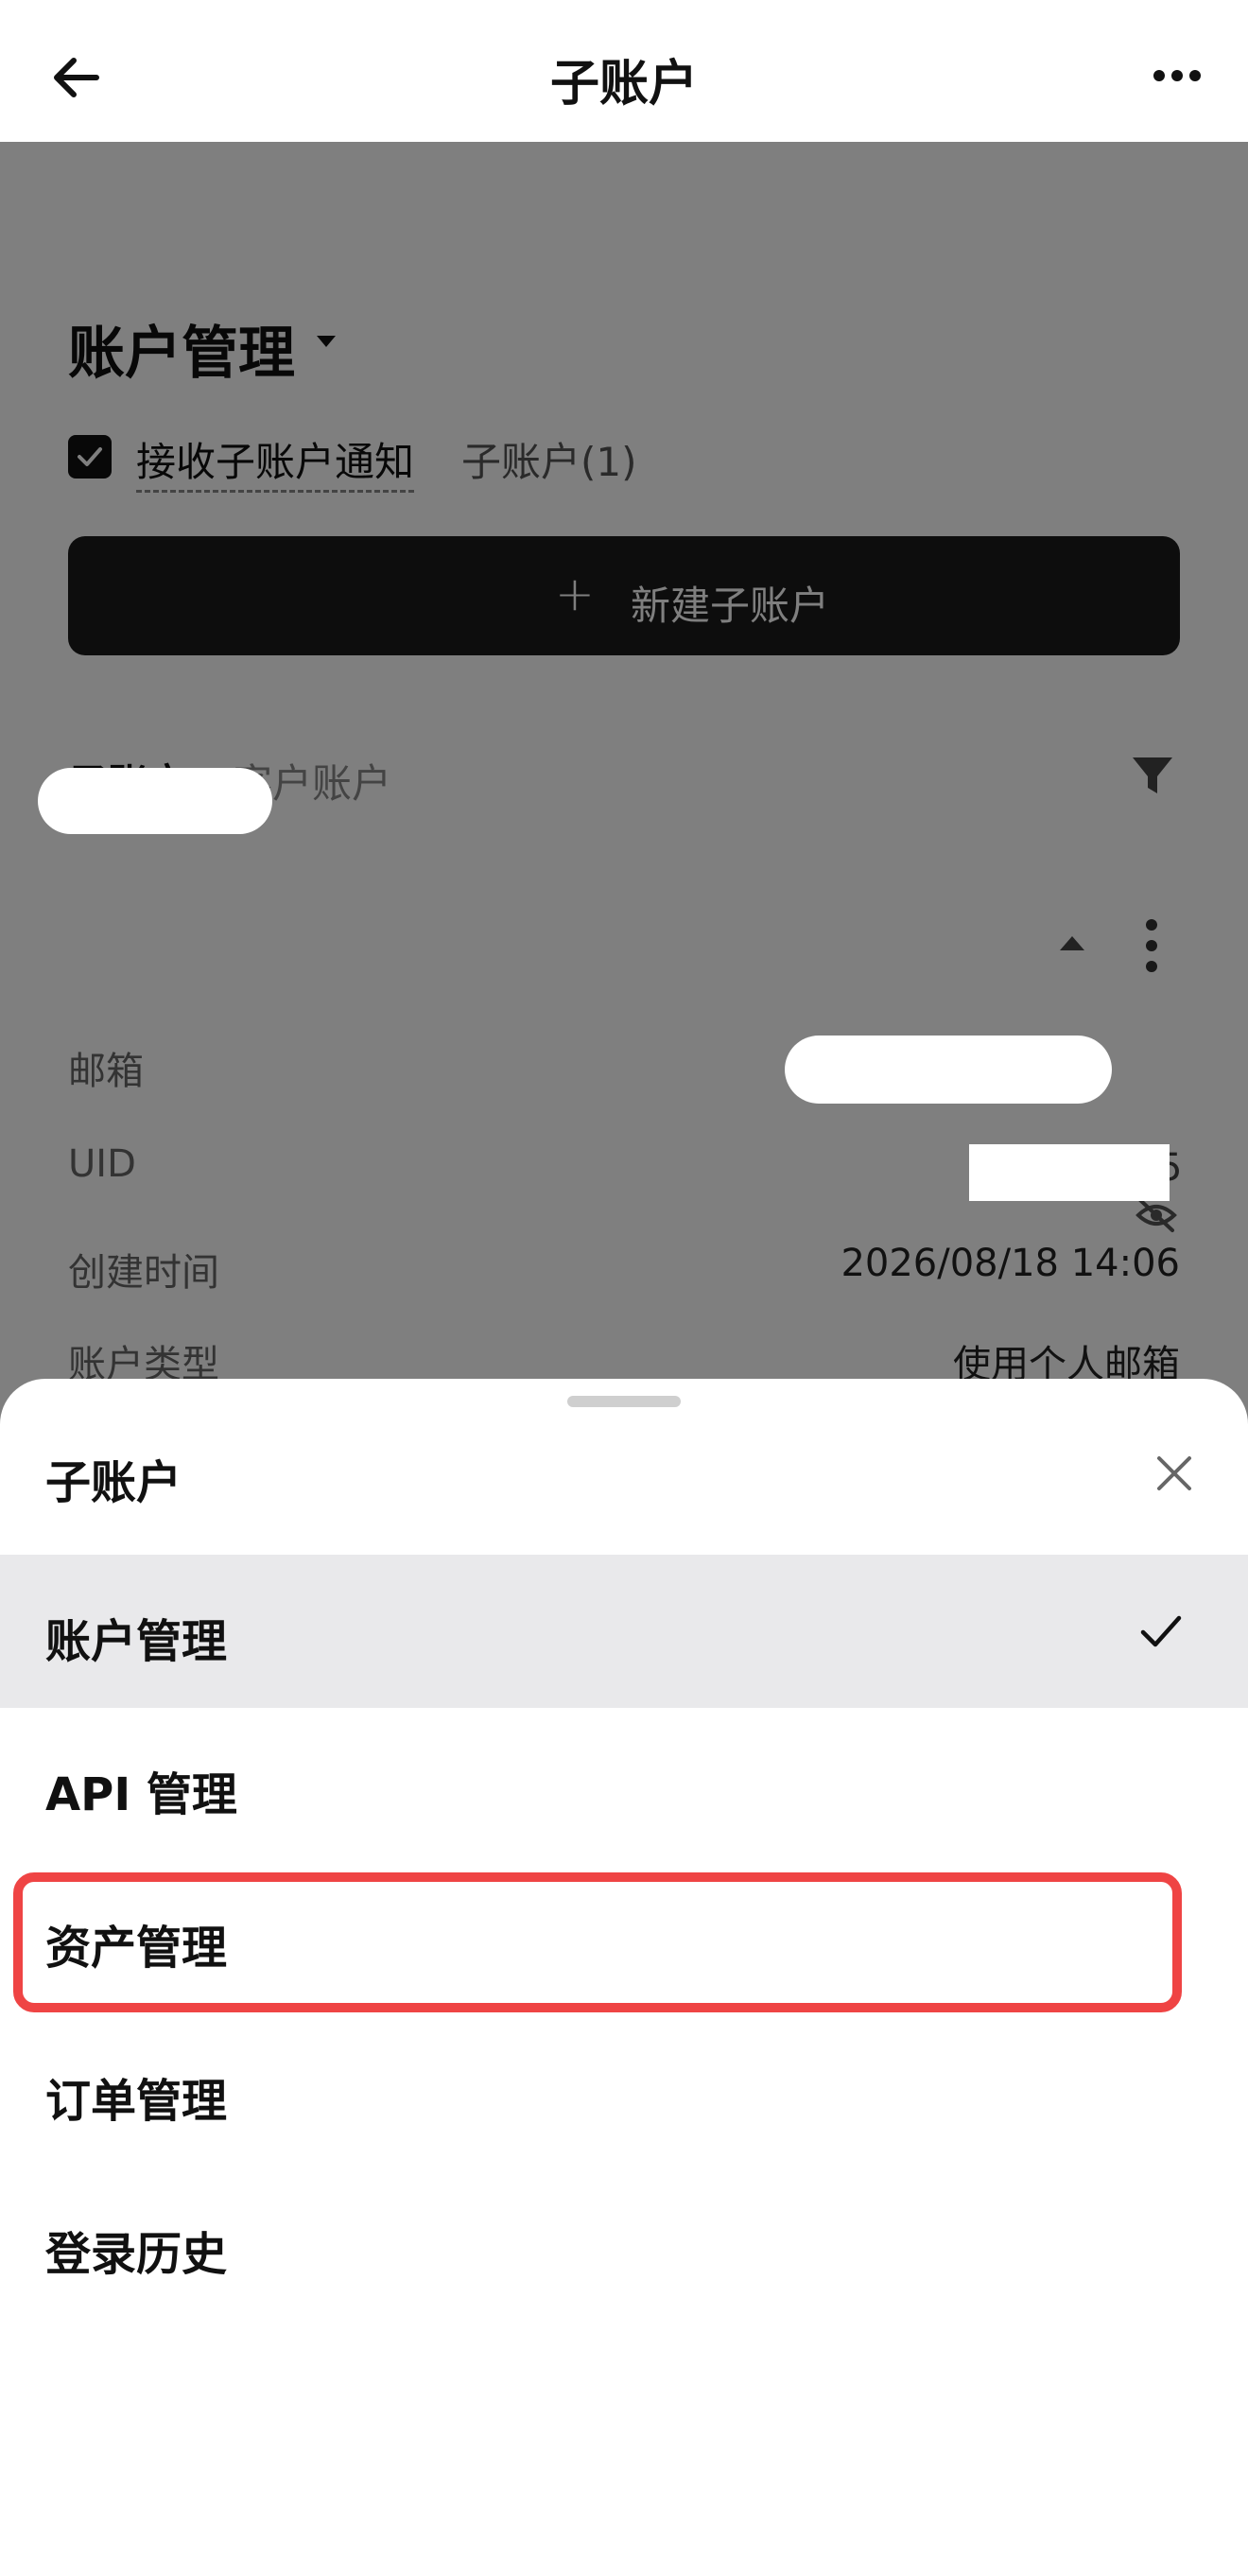 This screenshot has width=1248, height=2576. Describe the element at coordinates (1152, 775) in the screenshot. I see `filter-icon` at that location.